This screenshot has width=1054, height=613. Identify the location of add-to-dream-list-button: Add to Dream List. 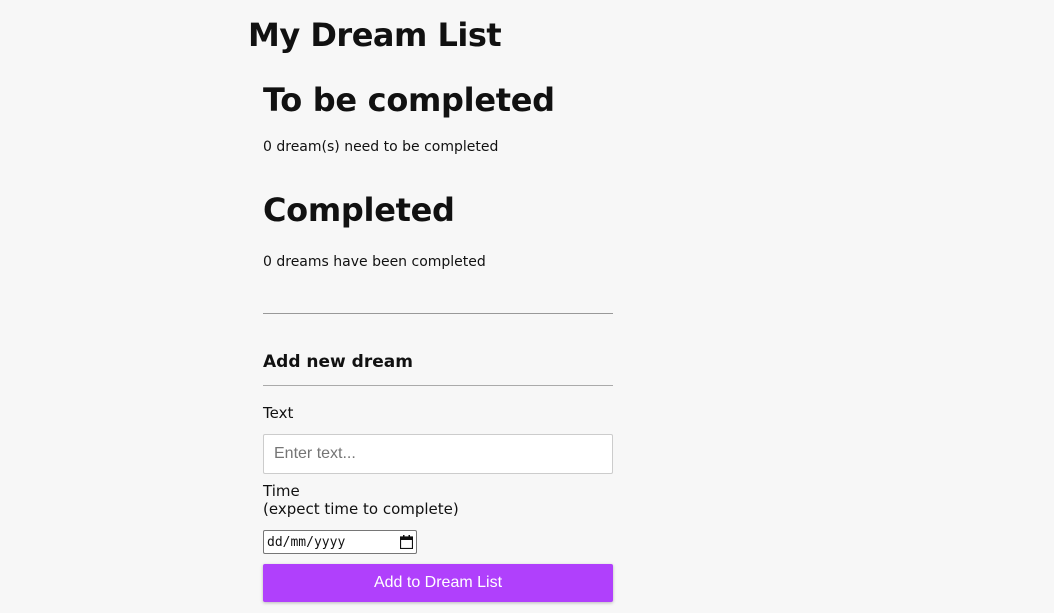
(438, 583).